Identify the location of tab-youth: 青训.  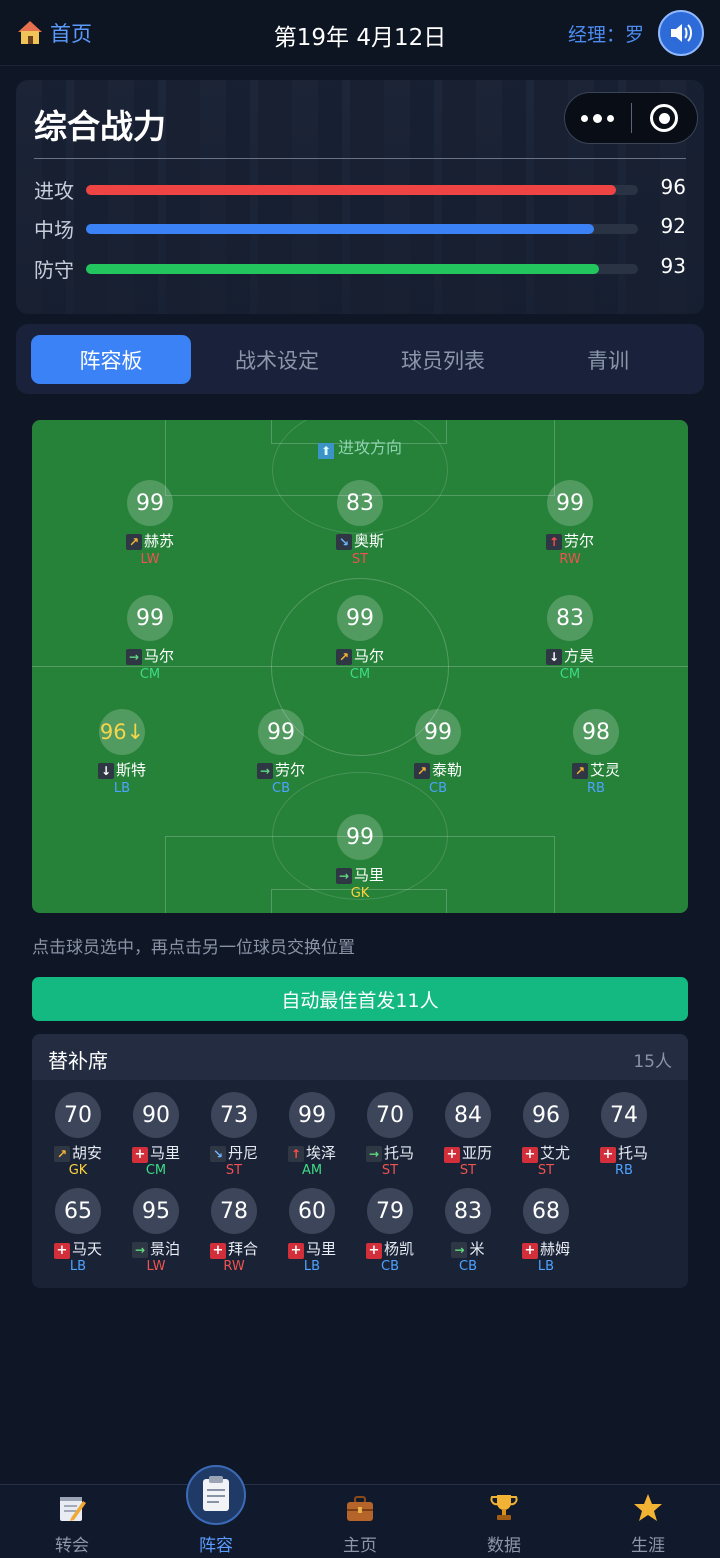
(608, 359).